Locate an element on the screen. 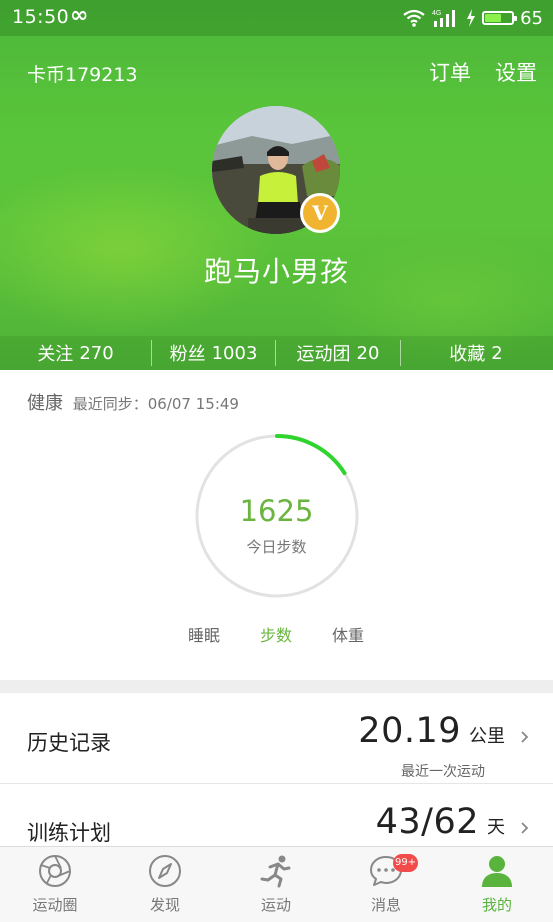 Image resolution: width=553 pixels, height=922 pixels. nav-label: 我的 is located at coordinates (496, 905).